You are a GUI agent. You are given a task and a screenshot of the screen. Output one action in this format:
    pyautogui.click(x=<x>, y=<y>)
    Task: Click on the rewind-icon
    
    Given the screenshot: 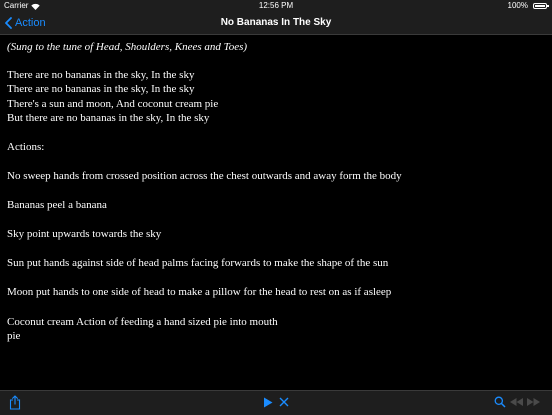 What is the action you would take?
    pyautogui.click(x=516, y=402)
    